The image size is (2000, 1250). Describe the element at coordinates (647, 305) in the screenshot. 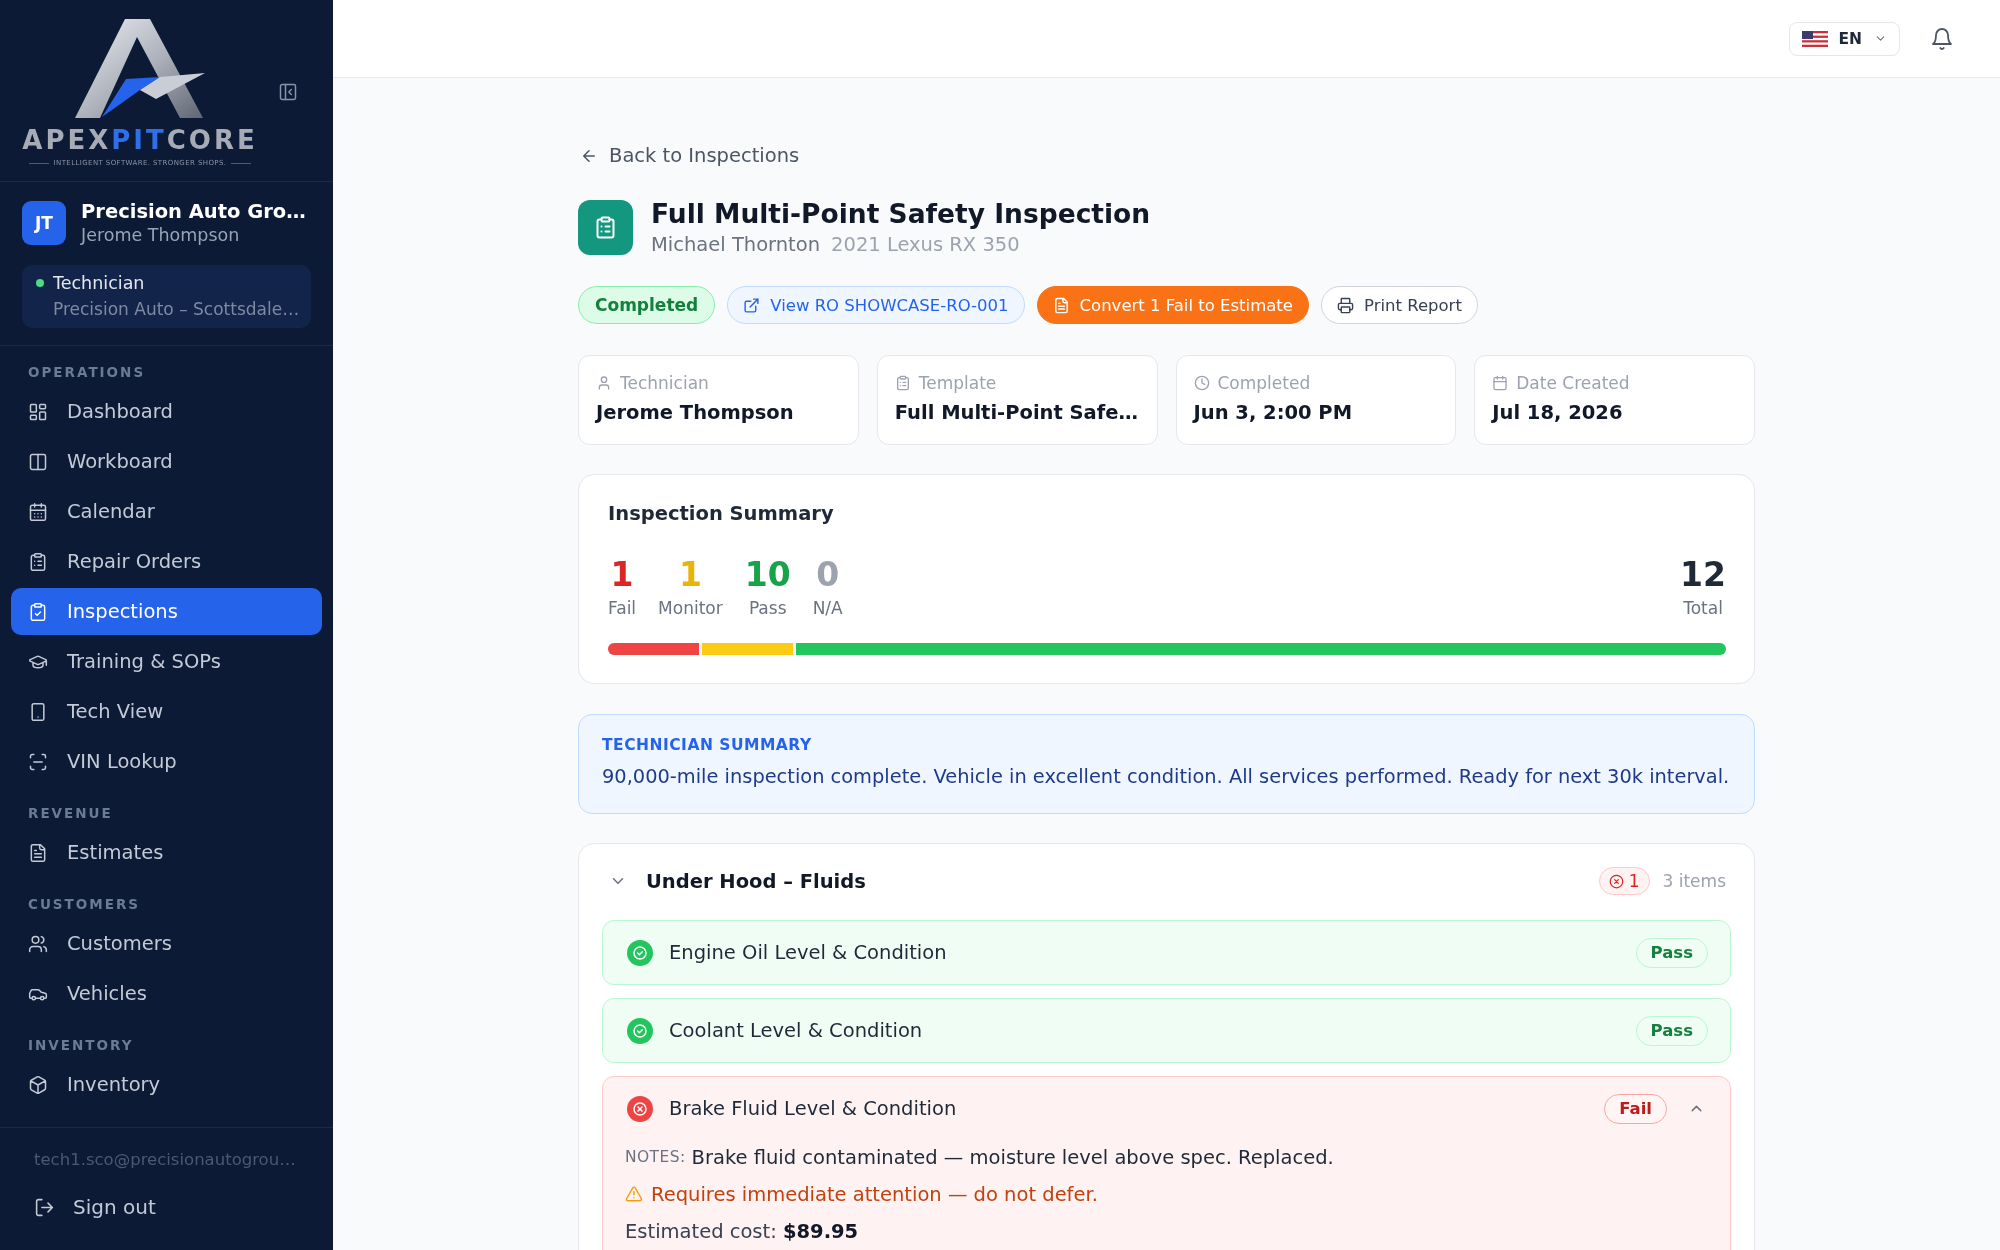

I see `status-badge: Completed` at that location.